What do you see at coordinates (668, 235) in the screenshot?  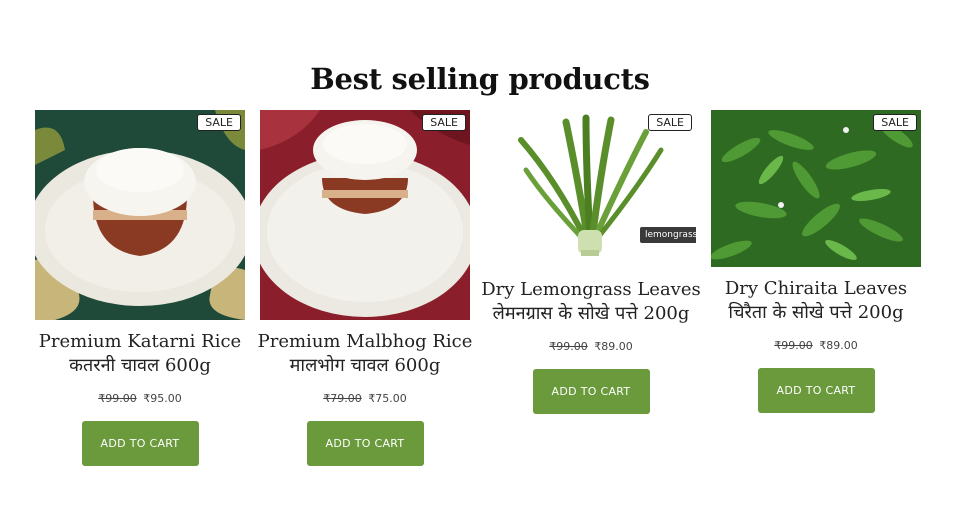 I see `image-tooltip: lemongrass 2` at bounding box center [668, 235].